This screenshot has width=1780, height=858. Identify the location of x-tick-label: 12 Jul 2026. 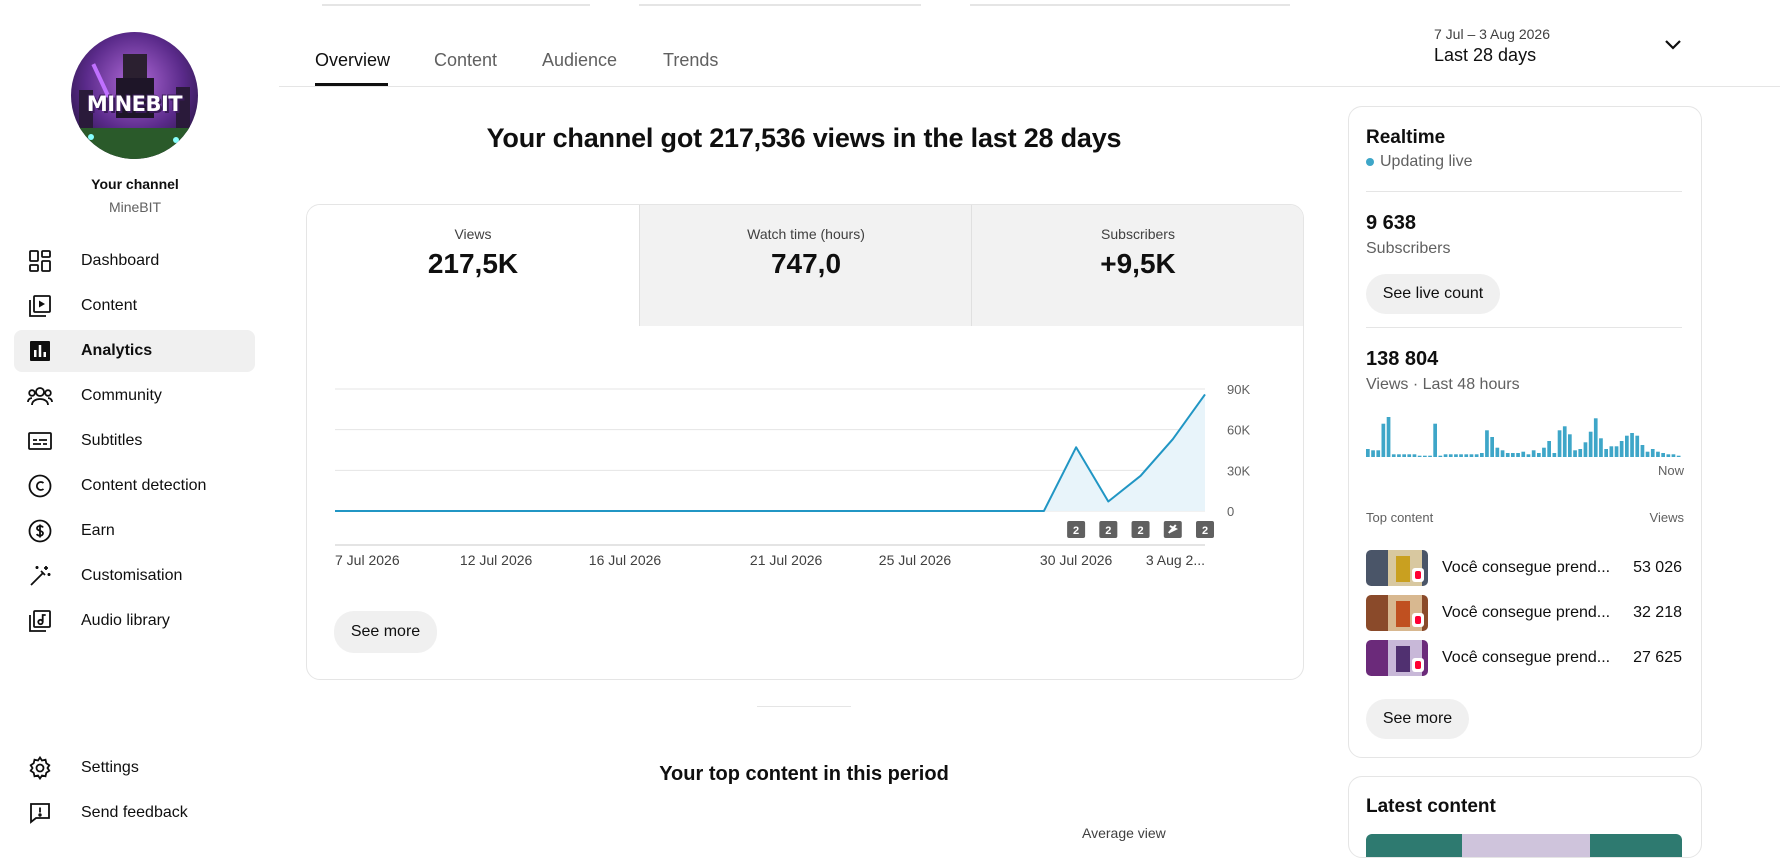
(496, 560).